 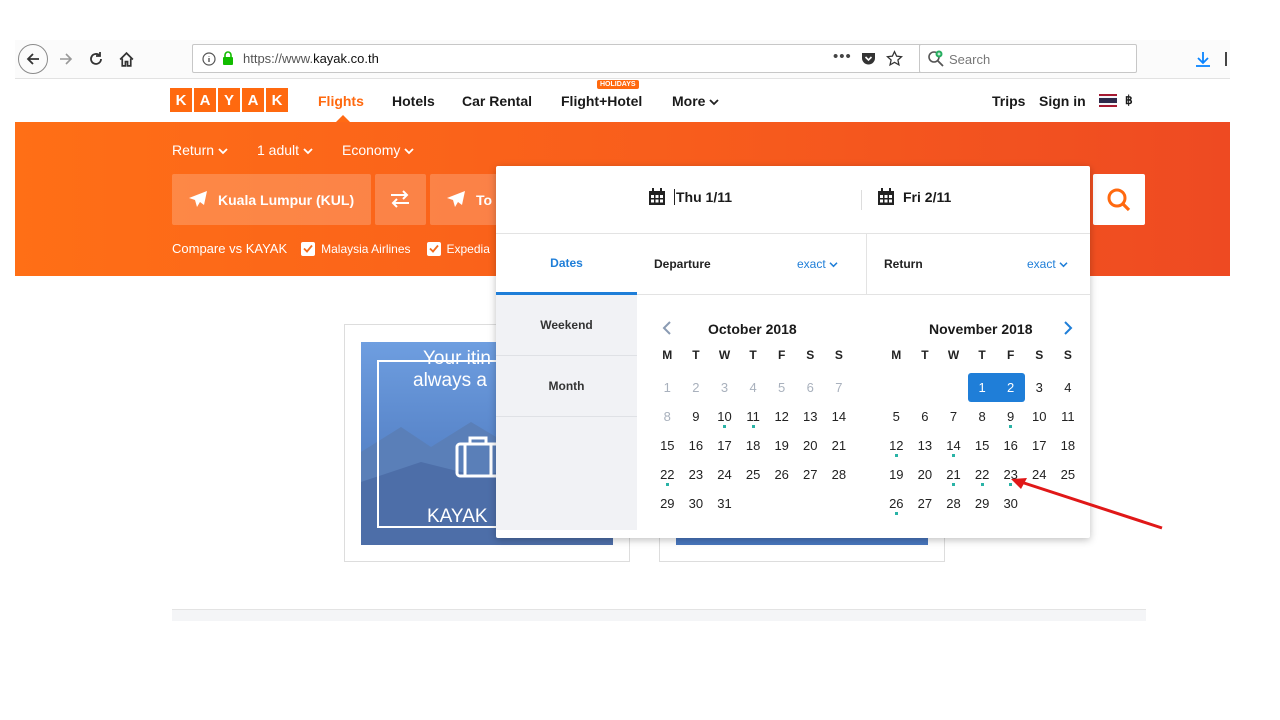 What do you see at coordinates (724, 355) in the screenshot?
I see `weekday-label: W` at bounding box center [724, 355].